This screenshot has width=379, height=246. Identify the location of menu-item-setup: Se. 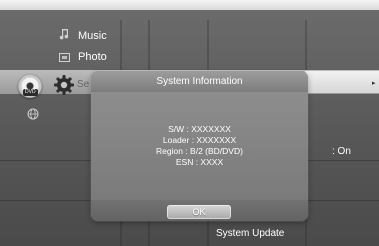
(83, 84).